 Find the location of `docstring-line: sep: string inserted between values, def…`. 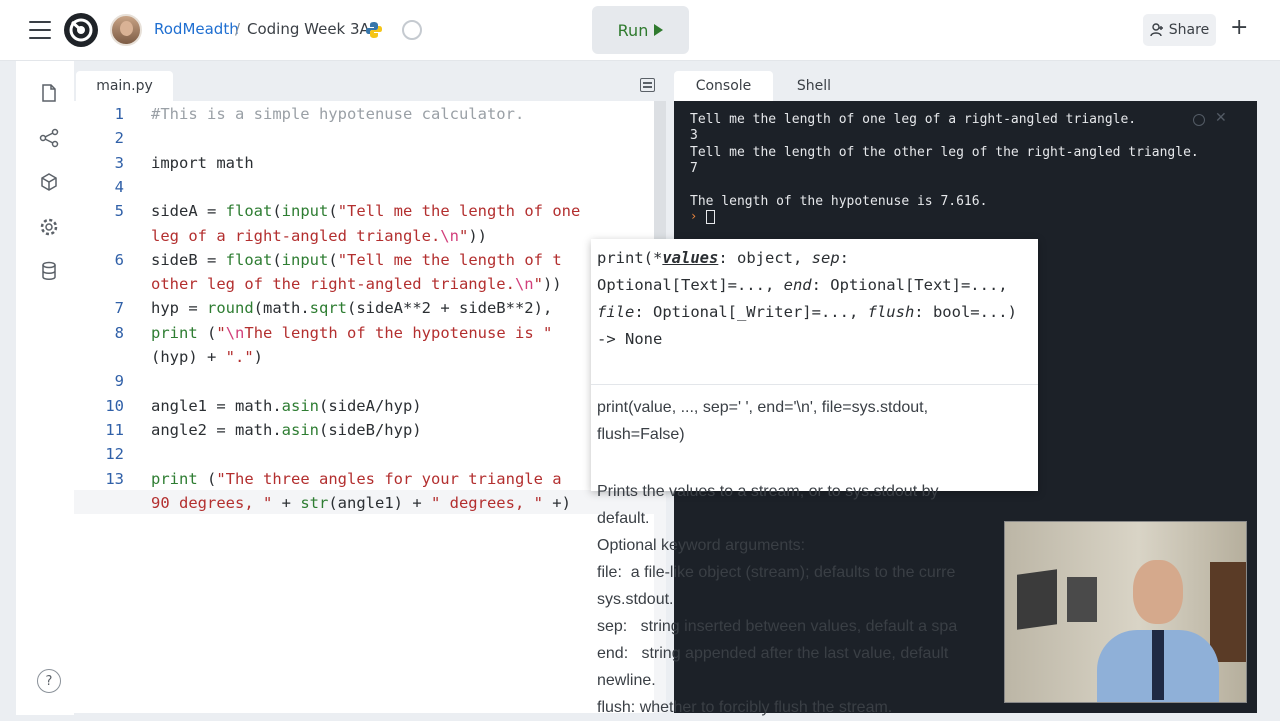

docstring-line: sep: string inserted between values, def… is located at coordinates (777, 626).